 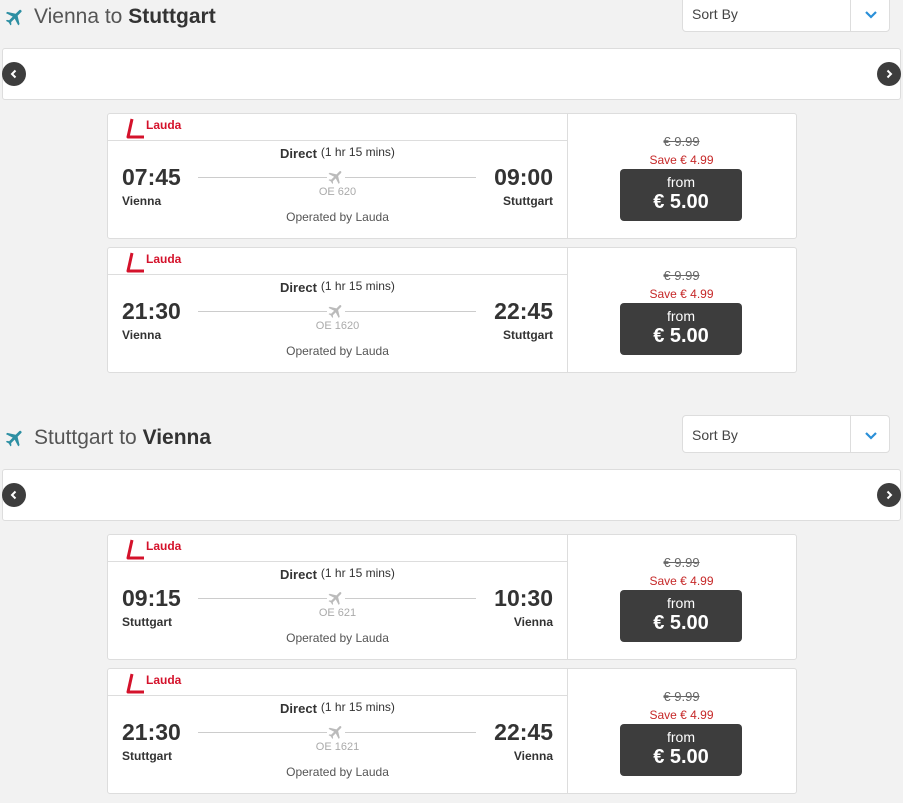 What do you see at coordinates (81, 16) in the screenshot?
I see `title-origin: Vienna to` at bounding box center [81, 16].